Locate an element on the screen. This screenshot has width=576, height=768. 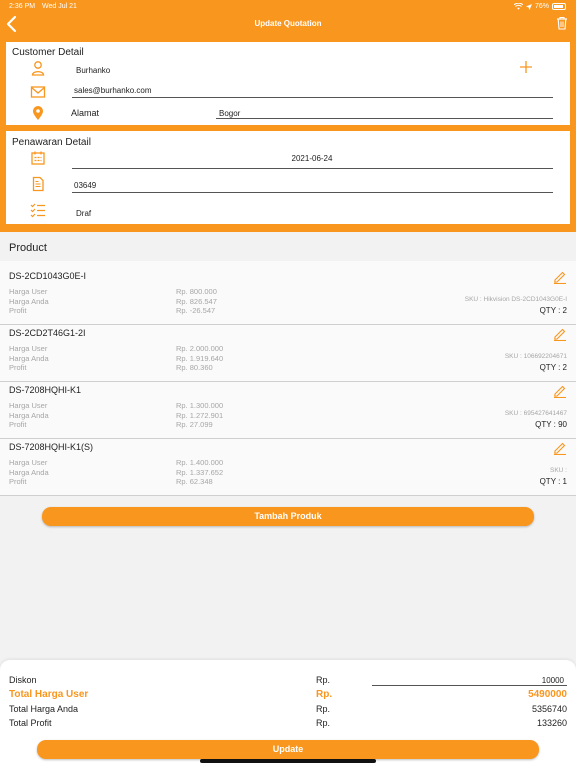
page-title: Update Quotation is located at coordinates (288, 23).